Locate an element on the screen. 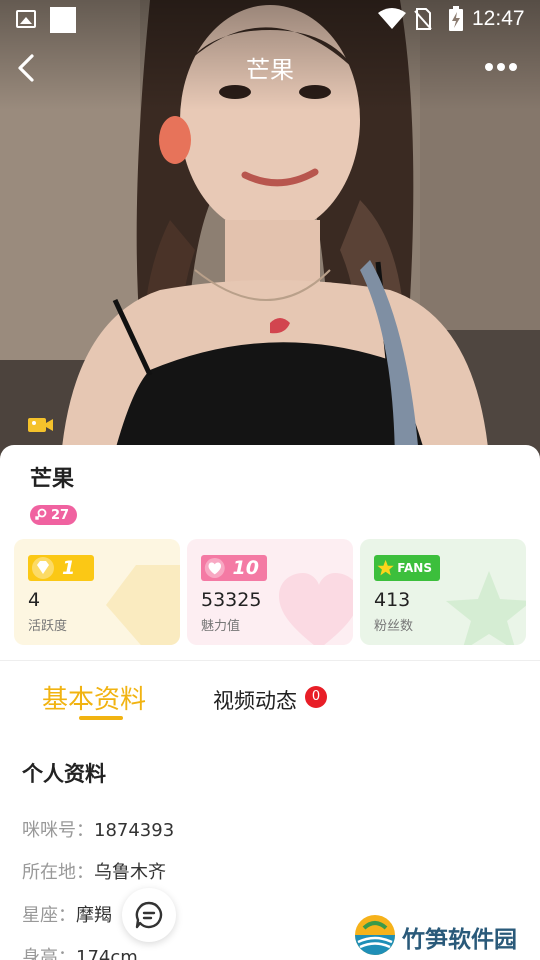 The width and height of the screenshot is (540, 960). watermark-logo-icon is located at coordinates (375, 935).